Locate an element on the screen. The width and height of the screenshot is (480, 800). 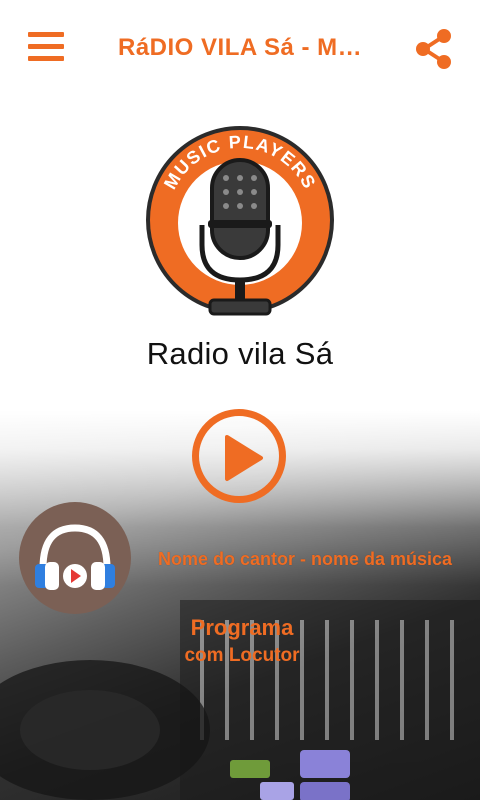
play-button is located at coordinates (239, 456).